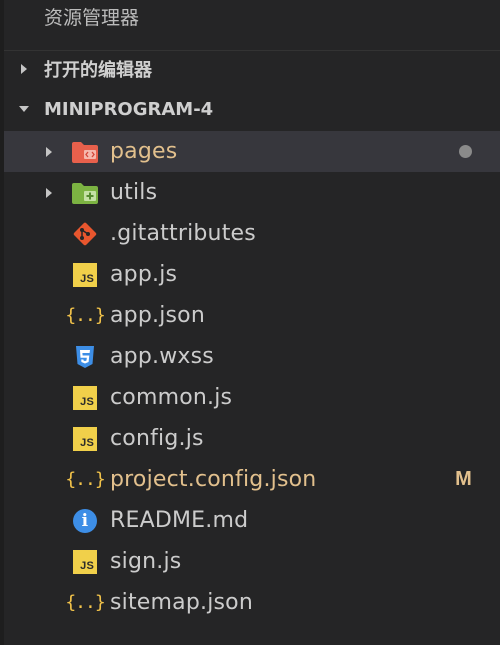 This screenshot has width=500, height=645. I want to click on folder-pages-icon, so click(85, 152).